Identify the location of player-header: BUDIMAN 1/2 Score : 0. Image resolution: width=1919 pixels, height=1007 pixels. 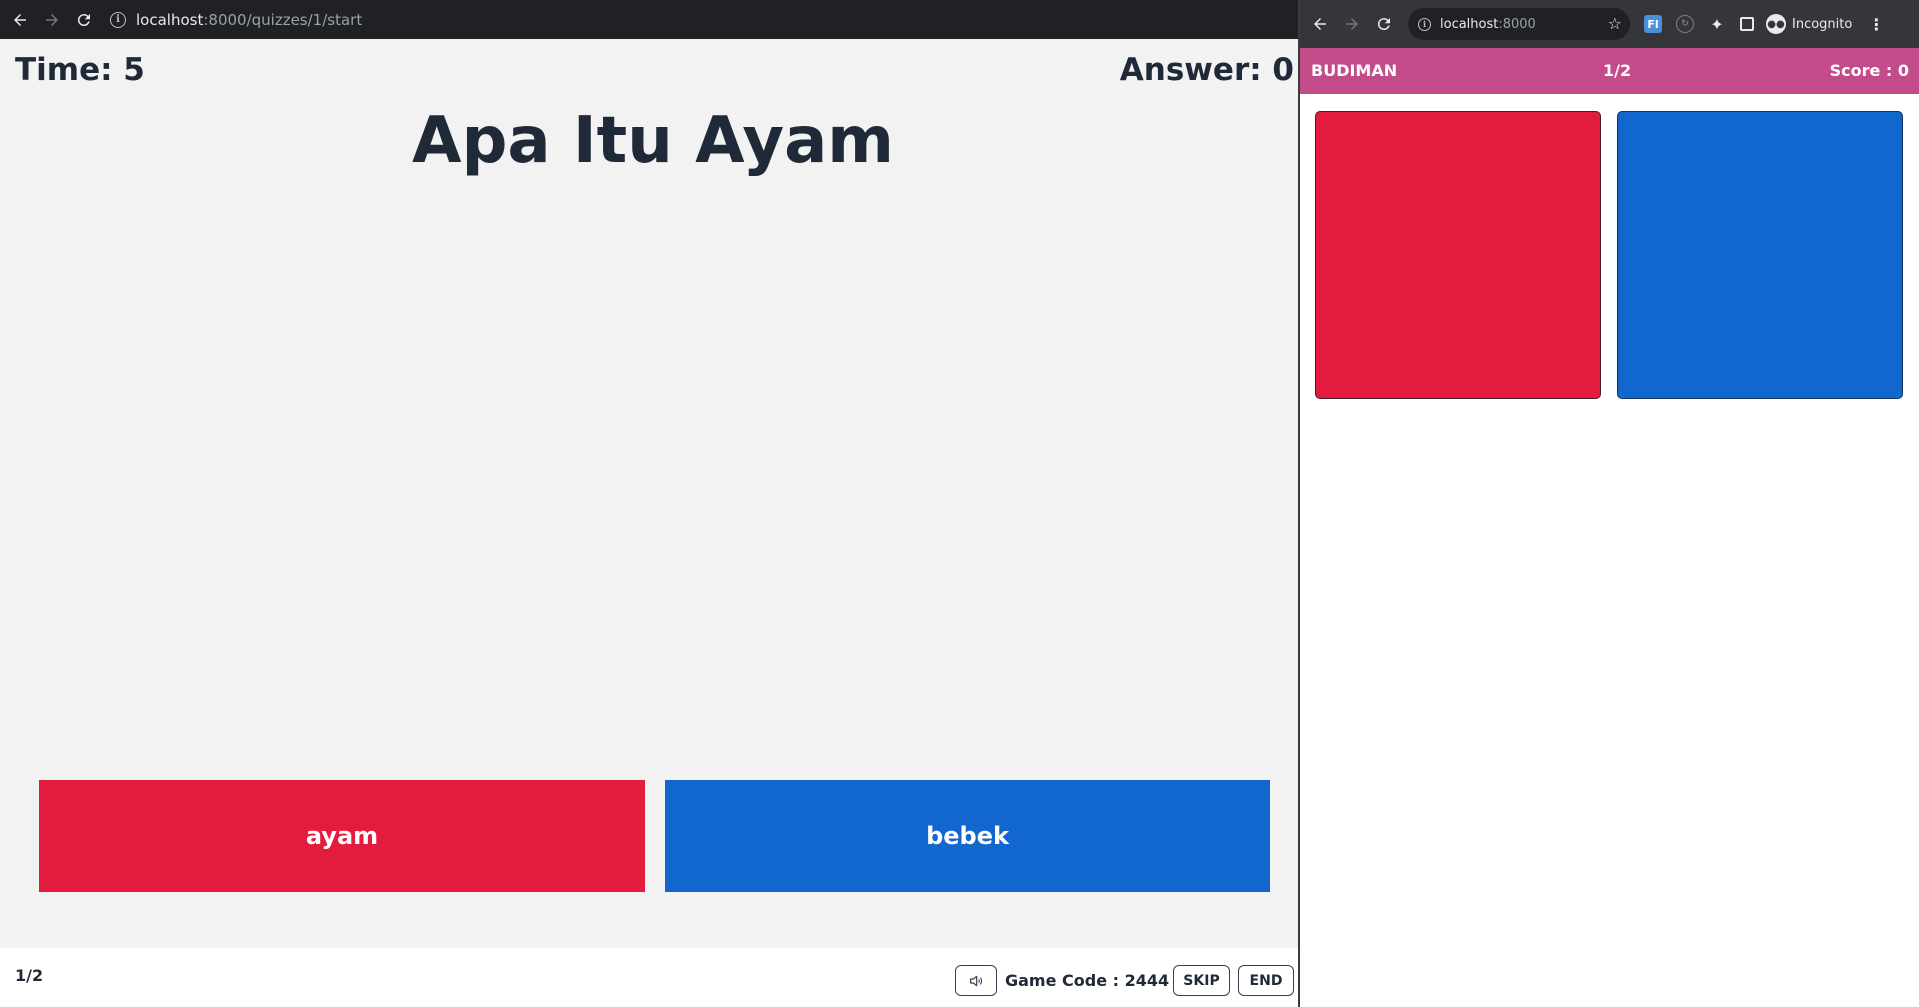
(1609, 71).